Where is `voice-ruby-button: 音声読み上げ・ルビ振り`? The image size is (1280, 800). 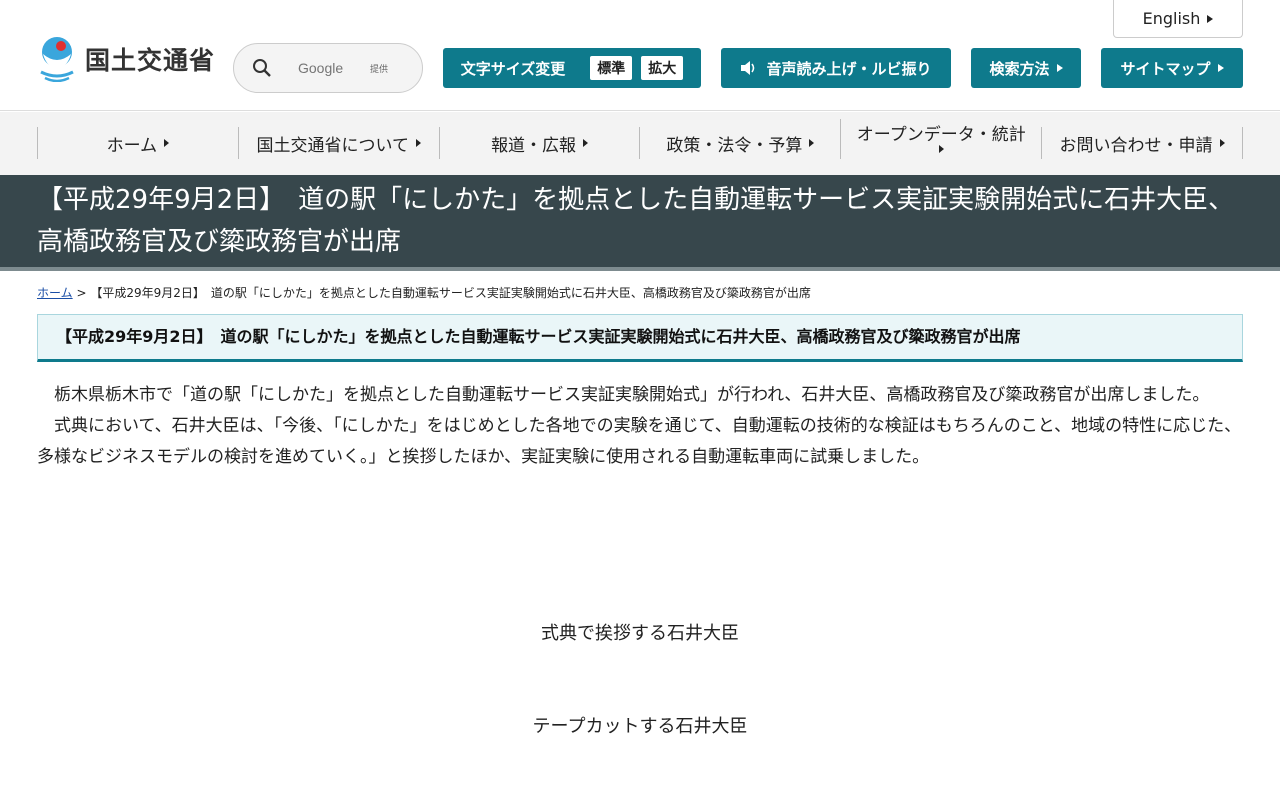
voice-ruby-button: 音声読み上げ・ルビ振り is located at coordinates (836, 68).